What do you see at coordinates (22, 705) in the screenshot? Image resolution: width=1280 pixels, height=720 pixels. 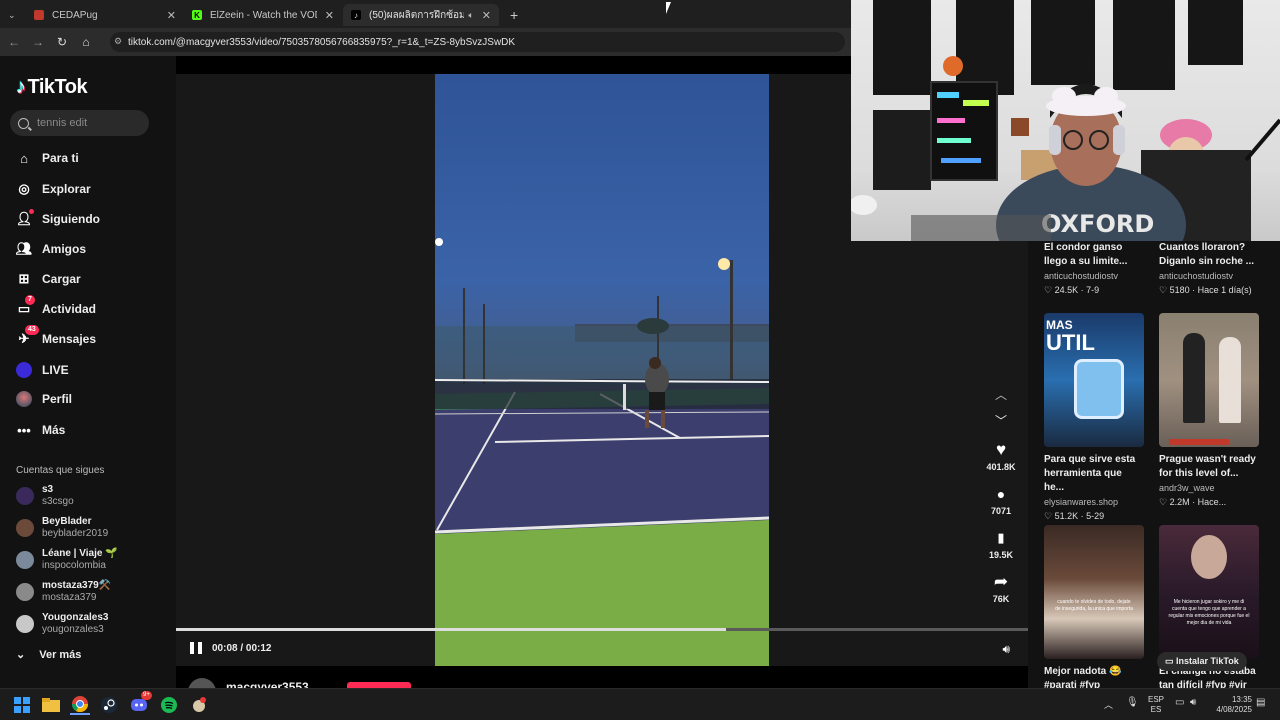 I see `windows-start-icon` at bounding box center [22, 705].